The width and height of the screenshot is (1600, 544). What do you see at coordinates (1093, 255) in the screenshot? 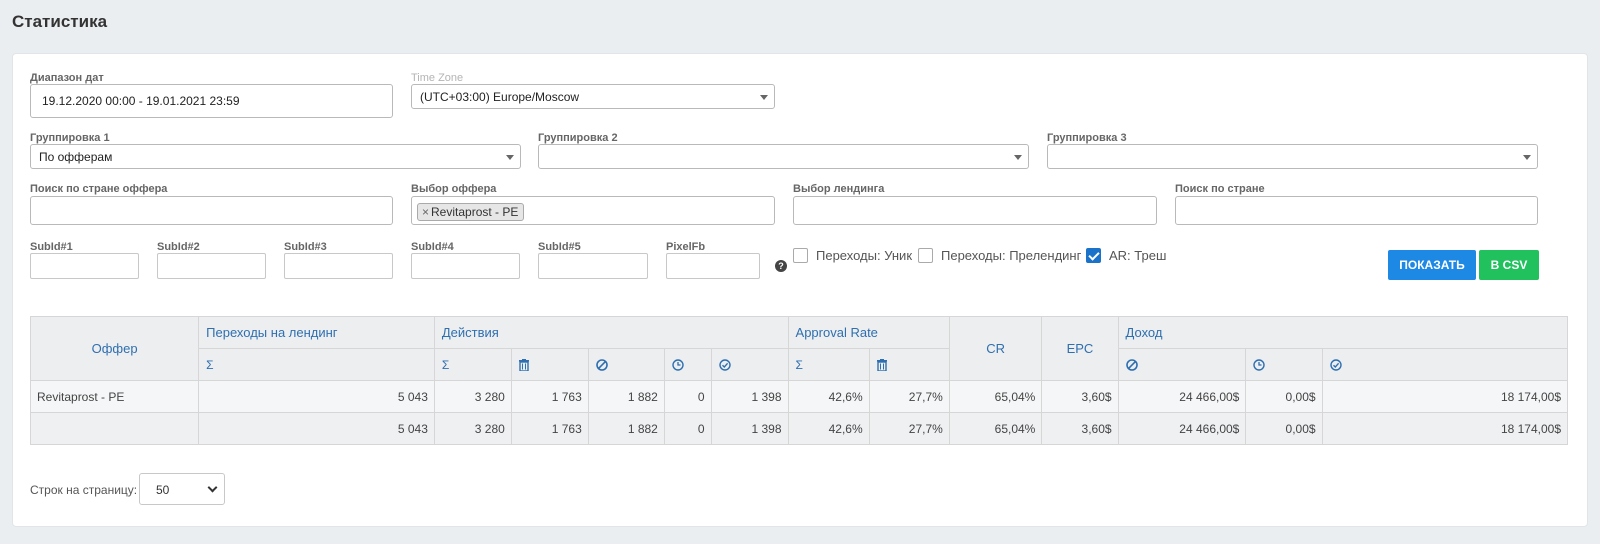
I see `checkbox-checked` at bounding box center [1093, 255].